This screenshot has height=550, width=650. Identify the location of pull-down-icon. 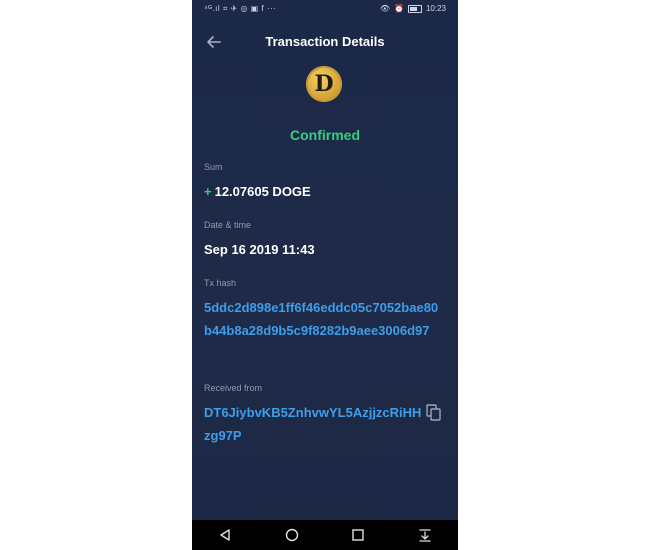
(425, 535).